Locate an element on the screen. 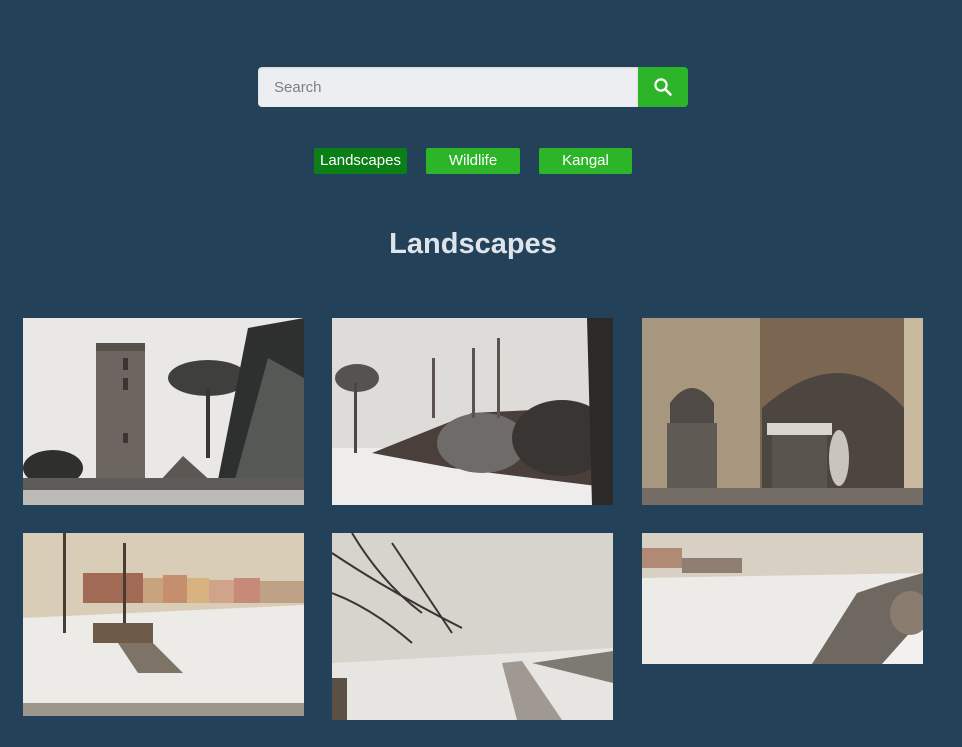 Image resolution: width=962 pixels, height=747 pixels. photo-snowy-canal is located at coordinates (782, 598).